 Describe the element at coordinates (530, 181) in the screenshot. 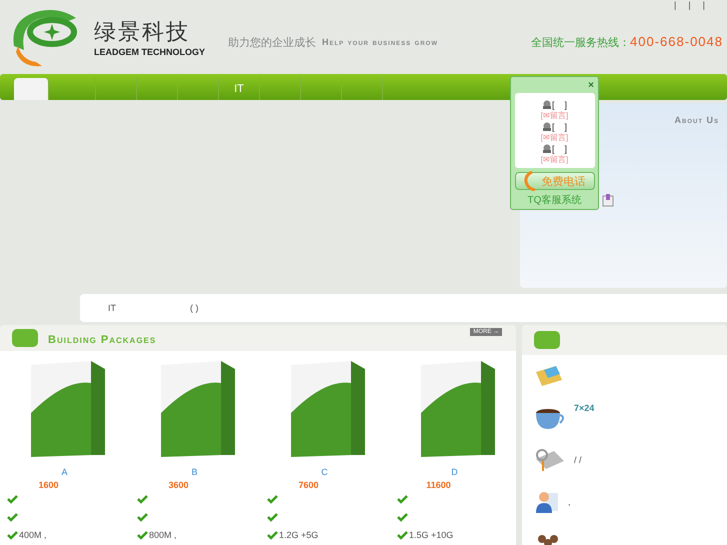

I see `phone-icon` at that location.